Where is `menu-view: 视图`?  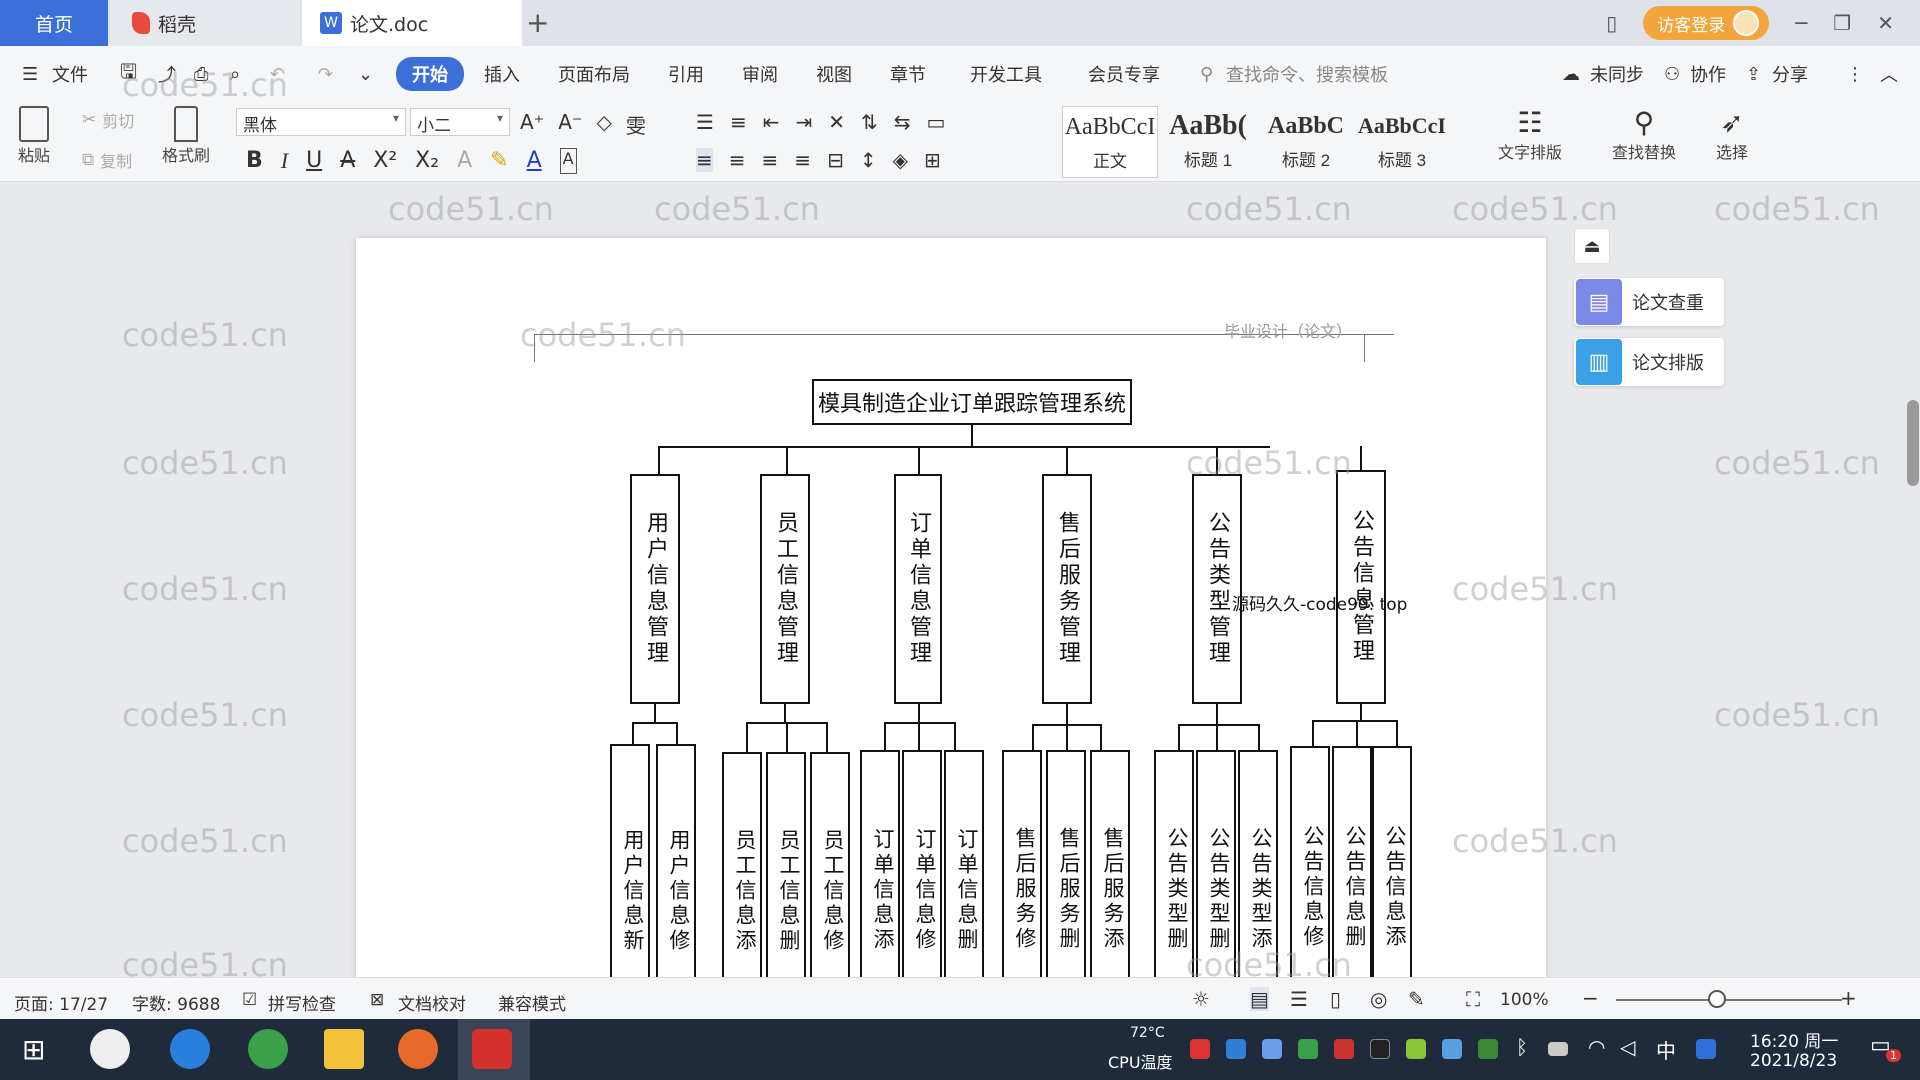 menu-view: 视图 is located at coordinates (834, 74).